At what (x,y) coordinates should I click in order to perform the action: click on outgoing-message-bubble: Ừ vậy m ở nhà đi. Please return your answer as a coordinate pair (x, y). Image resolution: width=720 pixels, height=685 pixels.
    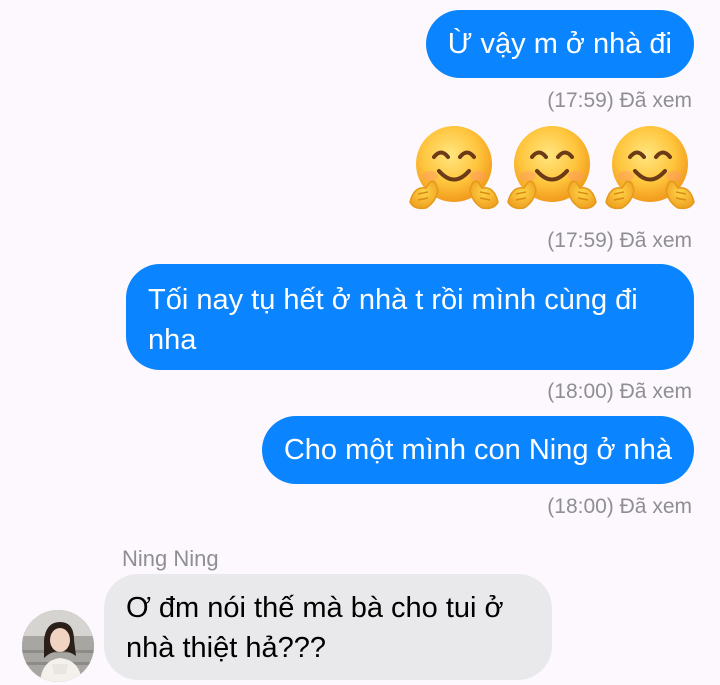
    Looking at the image, I should click on (559, 44).